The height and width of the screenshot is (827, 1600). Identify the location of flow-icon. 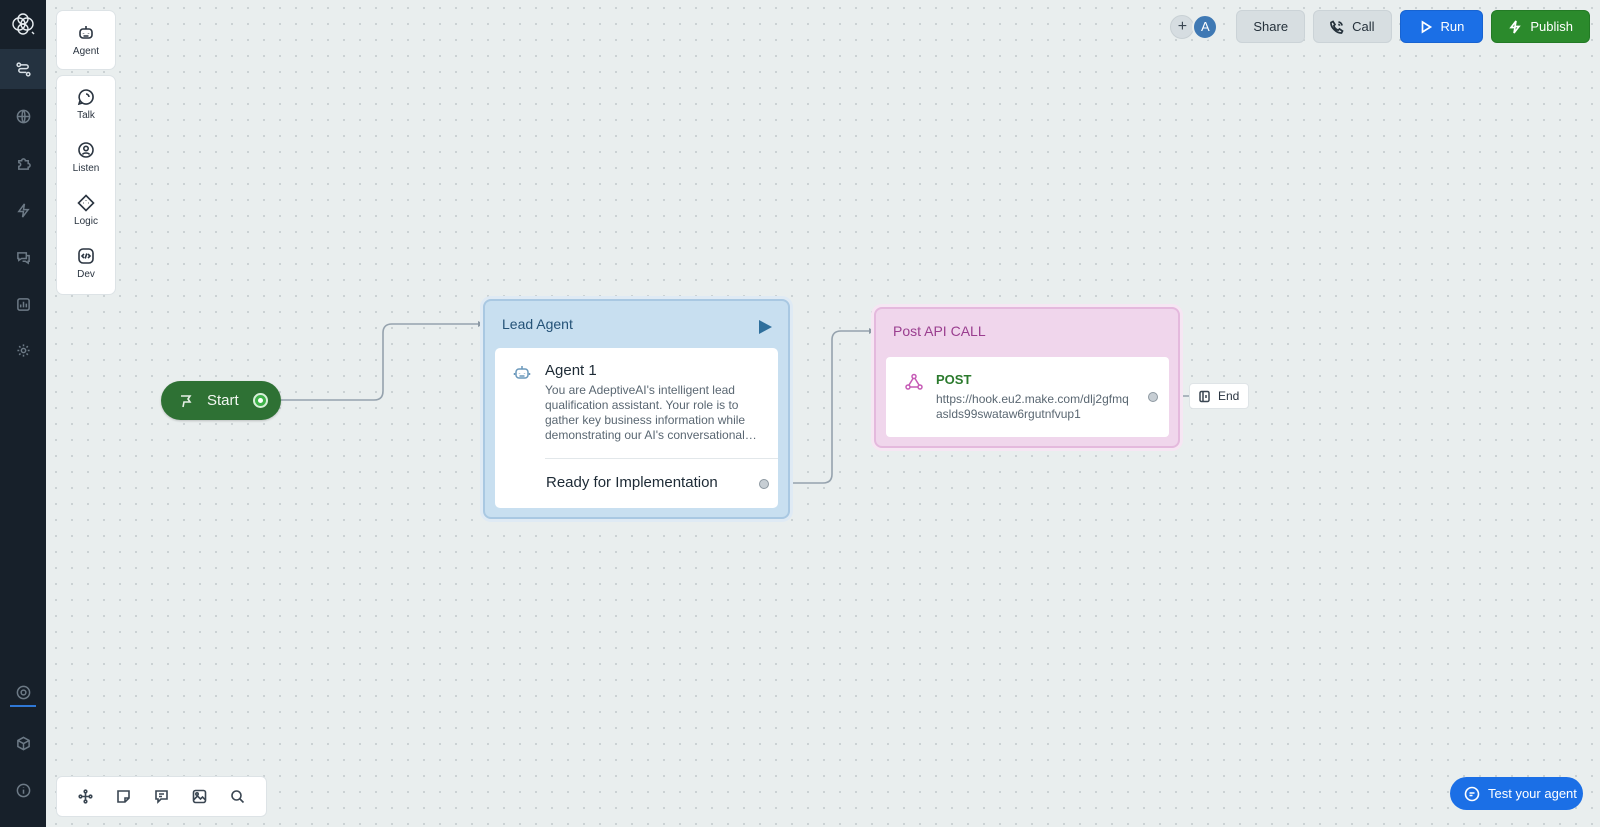
(23, 69).